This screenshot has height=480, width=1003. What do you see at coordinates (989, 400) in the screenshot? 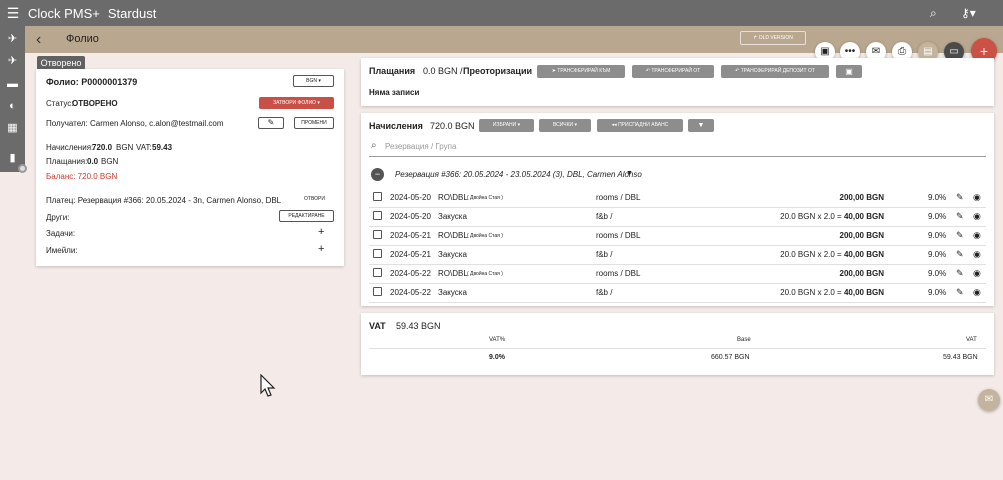
I see `help-icon: ✉` at bounding box center [989, 400].